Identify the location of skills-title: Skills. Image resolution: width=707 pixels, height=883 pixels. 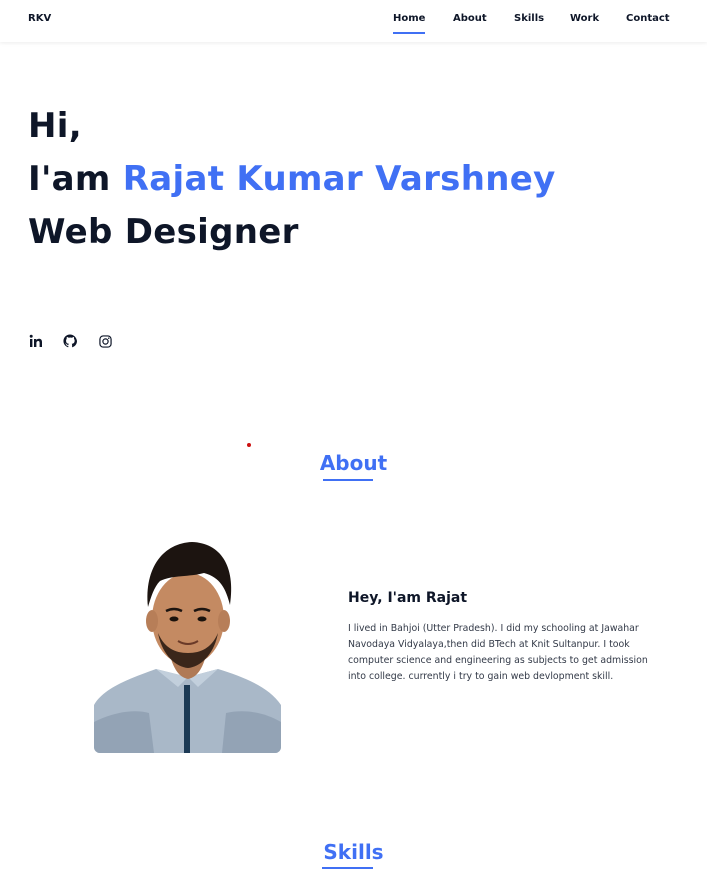
(353, 852).